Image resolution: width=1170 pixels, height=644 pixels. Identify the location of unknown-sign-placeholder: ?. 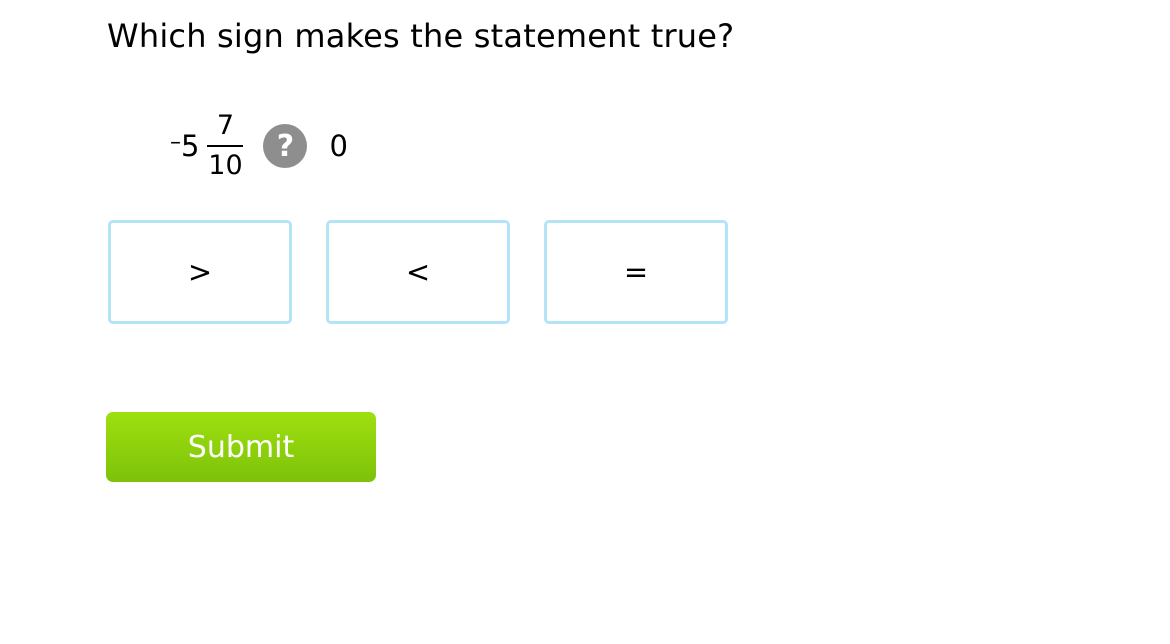
(285, 146).